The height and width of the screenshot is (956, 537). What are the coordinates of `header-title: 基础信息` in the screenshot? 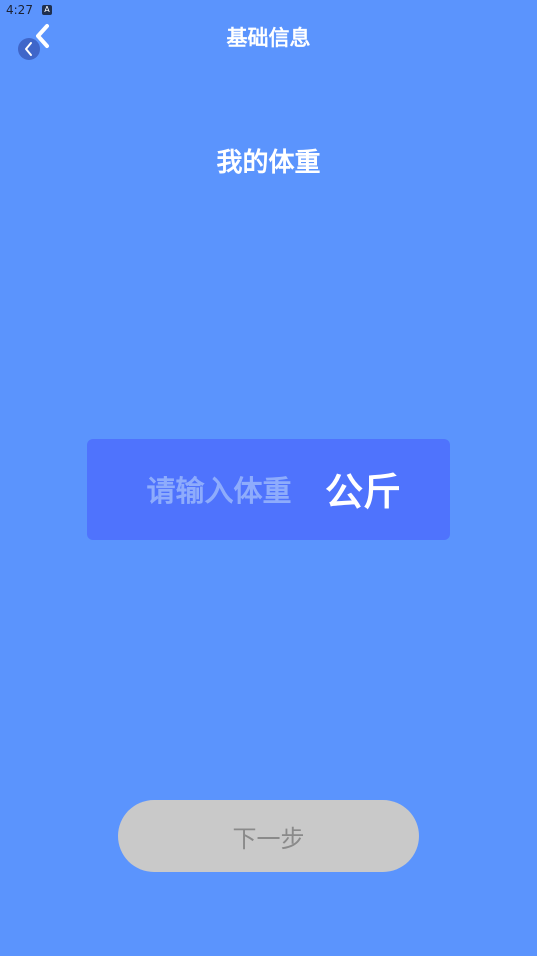 It's located at (268, 38).